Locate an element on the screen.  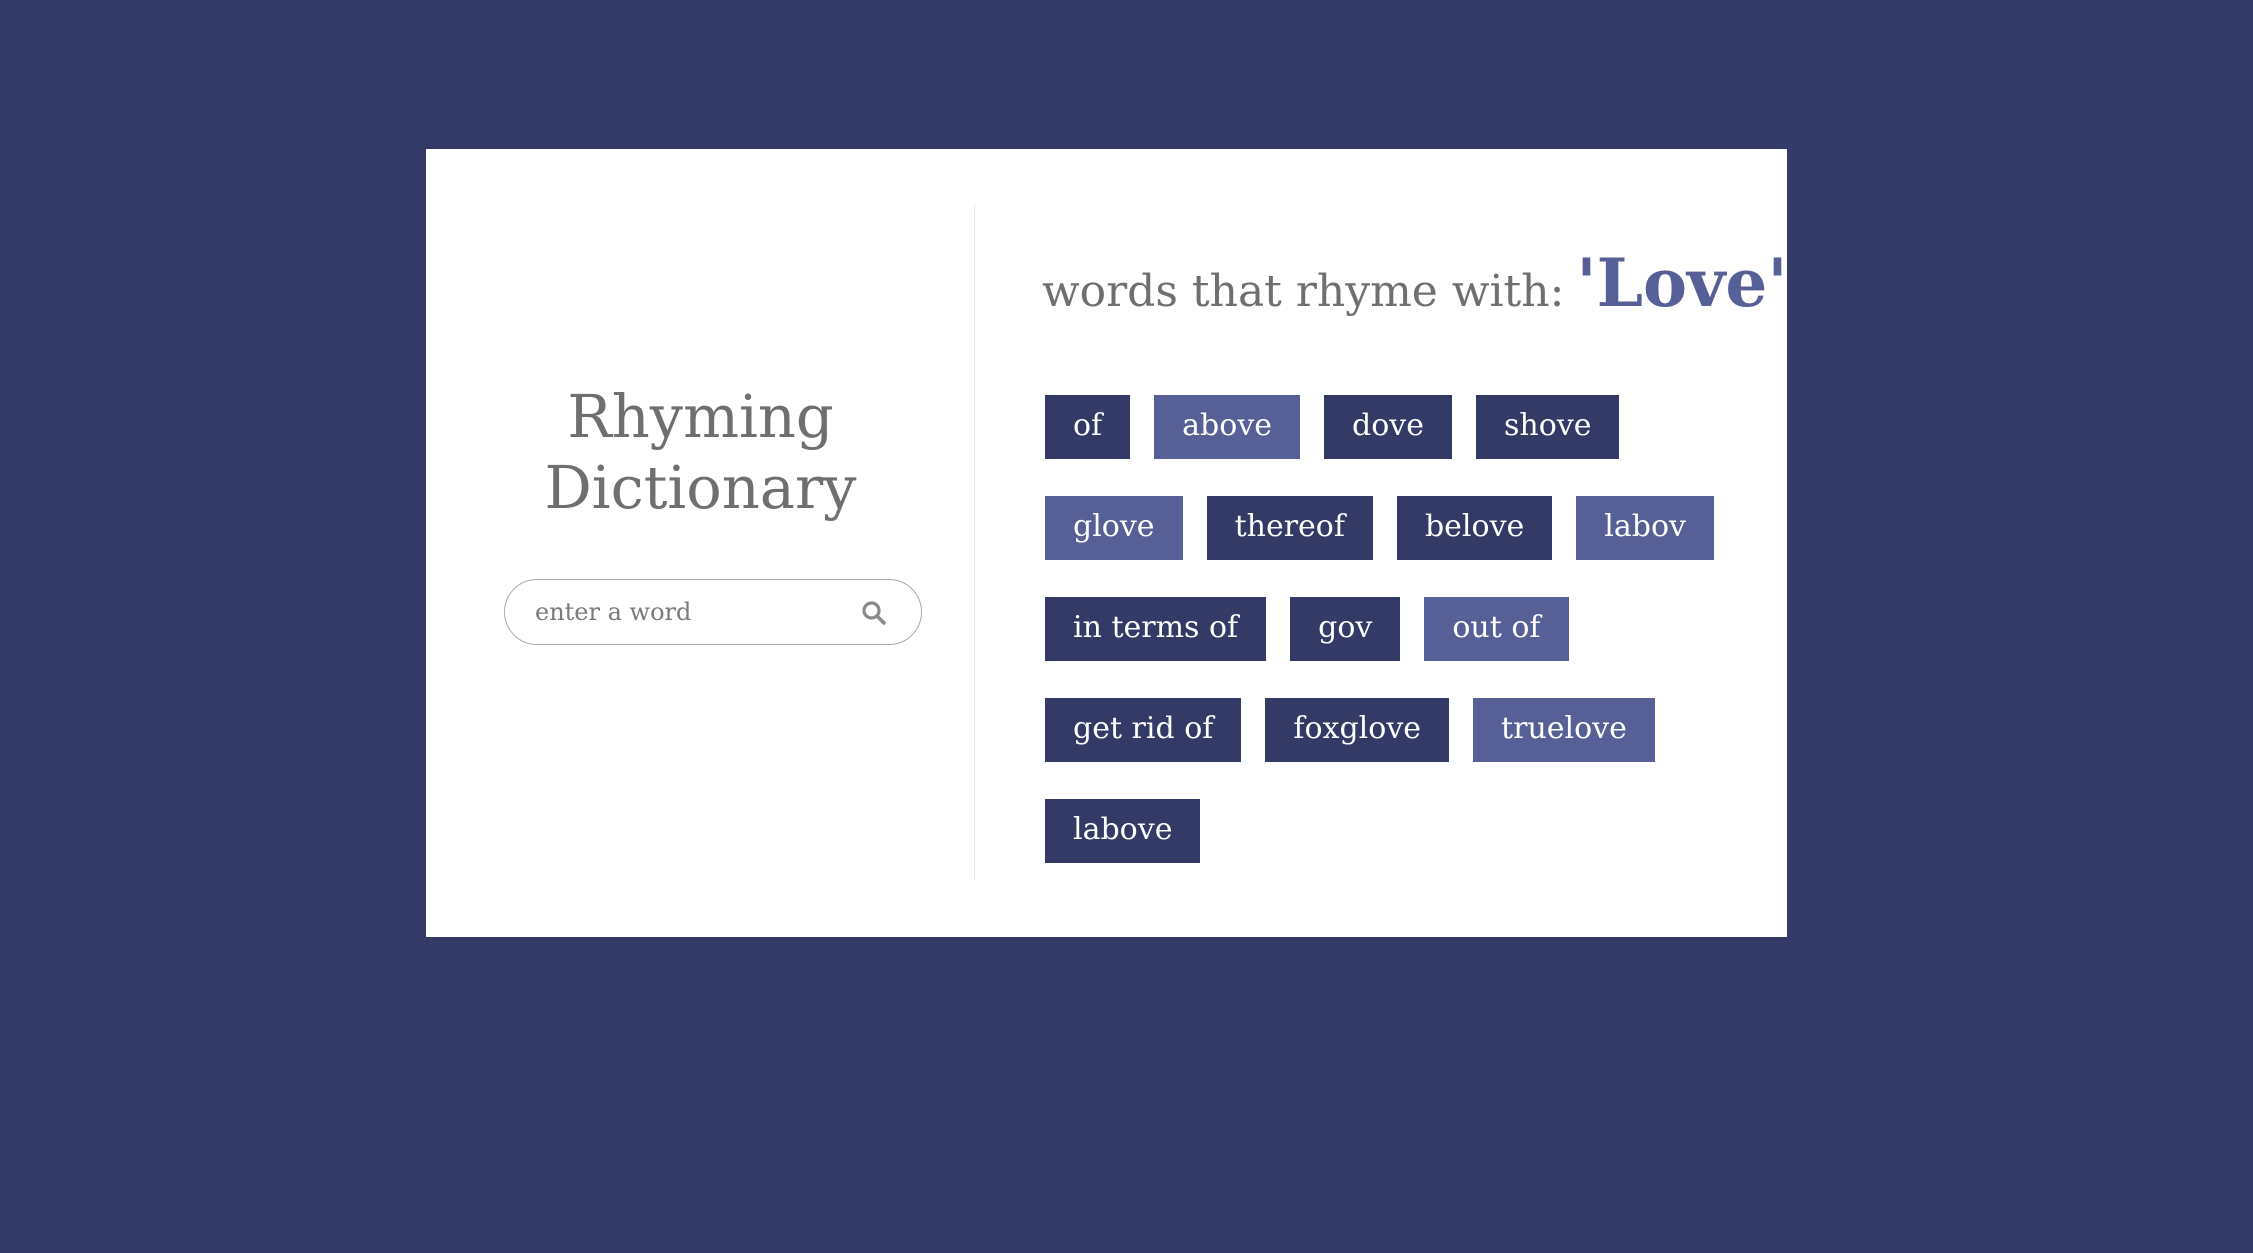
rhyme-word-tag: labov is located at coordinates (1645, 528).